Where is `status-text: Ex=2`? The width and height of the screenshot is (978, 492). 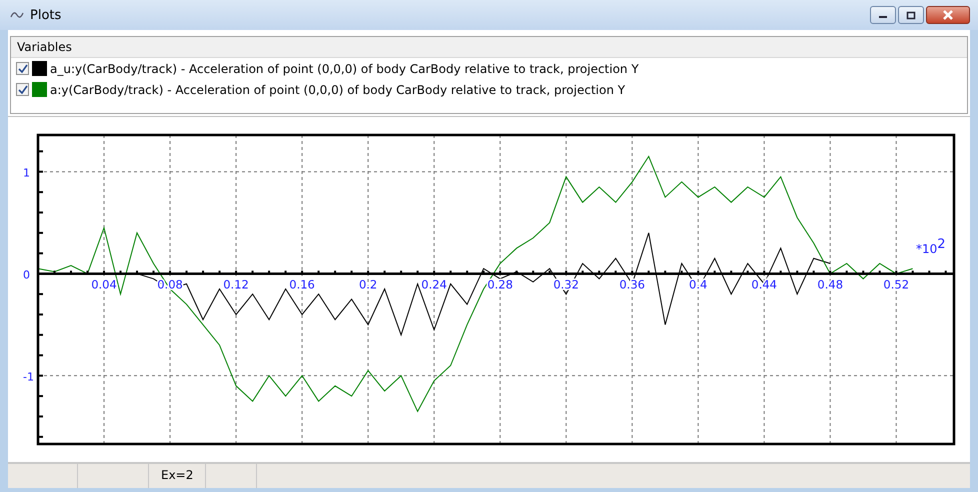
status-text: Ex=2 is located at coordinates (177, 476).